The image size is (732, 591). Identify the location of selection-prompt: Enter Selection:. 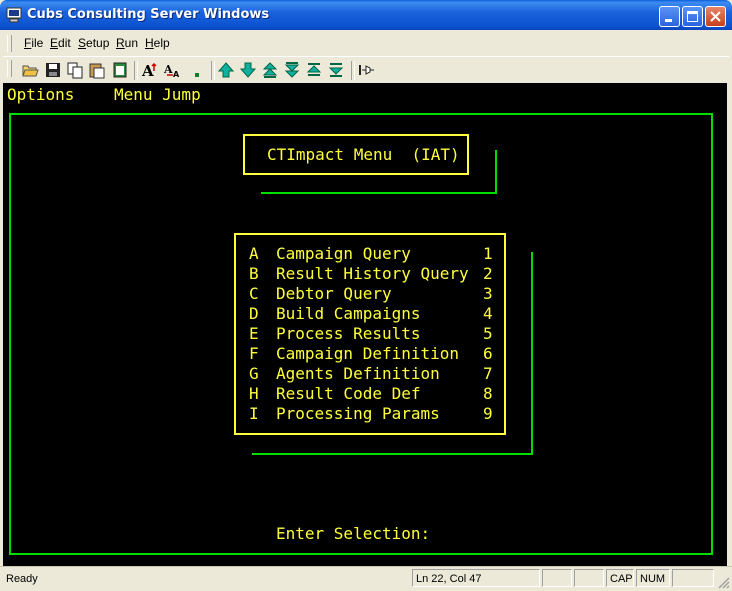
(353, 533).